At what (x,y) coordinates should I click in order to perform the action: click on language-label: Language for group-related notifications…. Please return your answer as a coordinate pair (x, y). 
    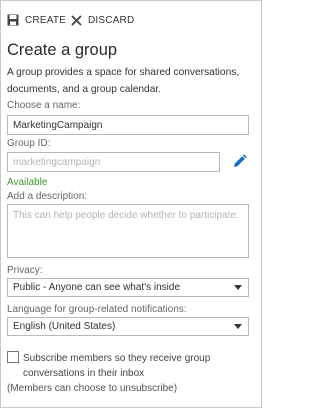
    Looking at the image, I should click on (97, 309).